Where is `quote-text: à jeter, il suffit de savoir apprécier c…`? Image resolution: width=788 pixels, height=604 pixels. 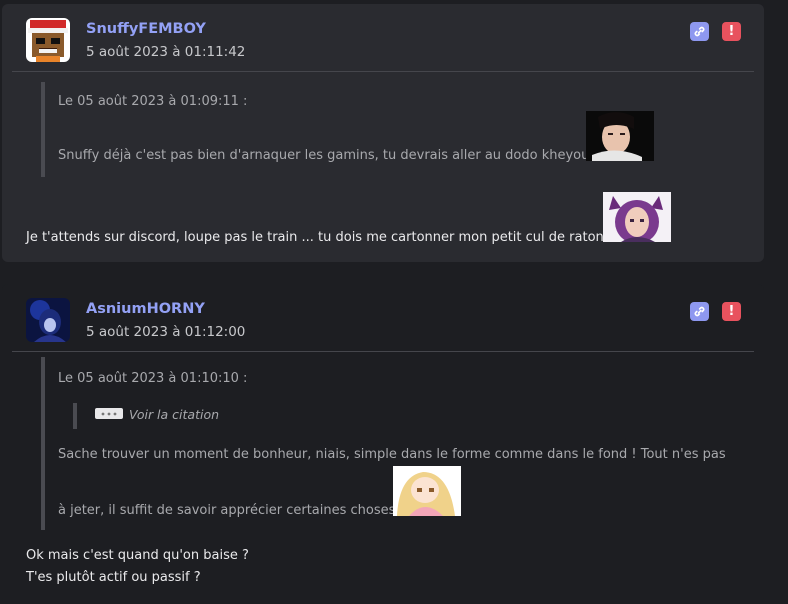 quote-text: à jeter, il suffit de savoir apprécier c… is located at coordinates (227, 510).